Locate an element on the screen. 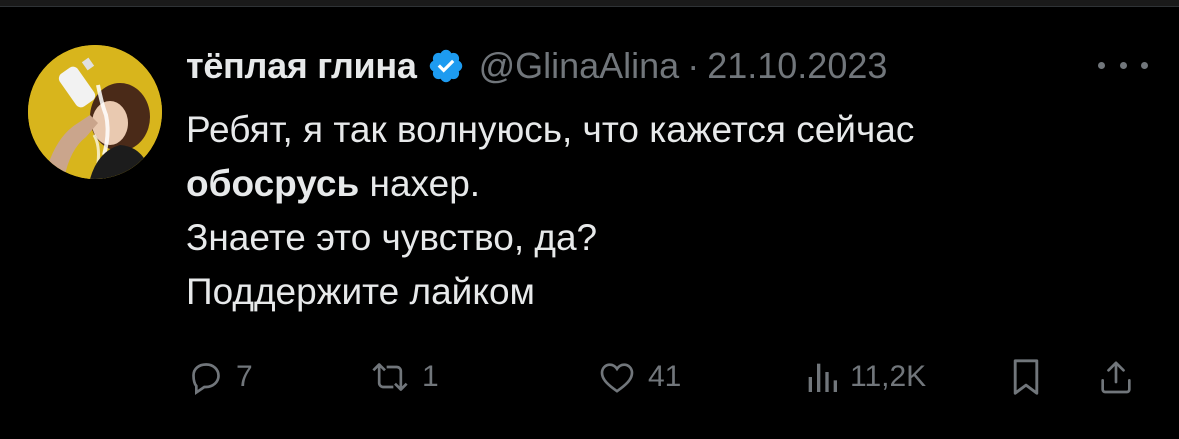 The height and width of the screenshot is (439, 1179). views-chart-icon is located at coordinates (822, 377).